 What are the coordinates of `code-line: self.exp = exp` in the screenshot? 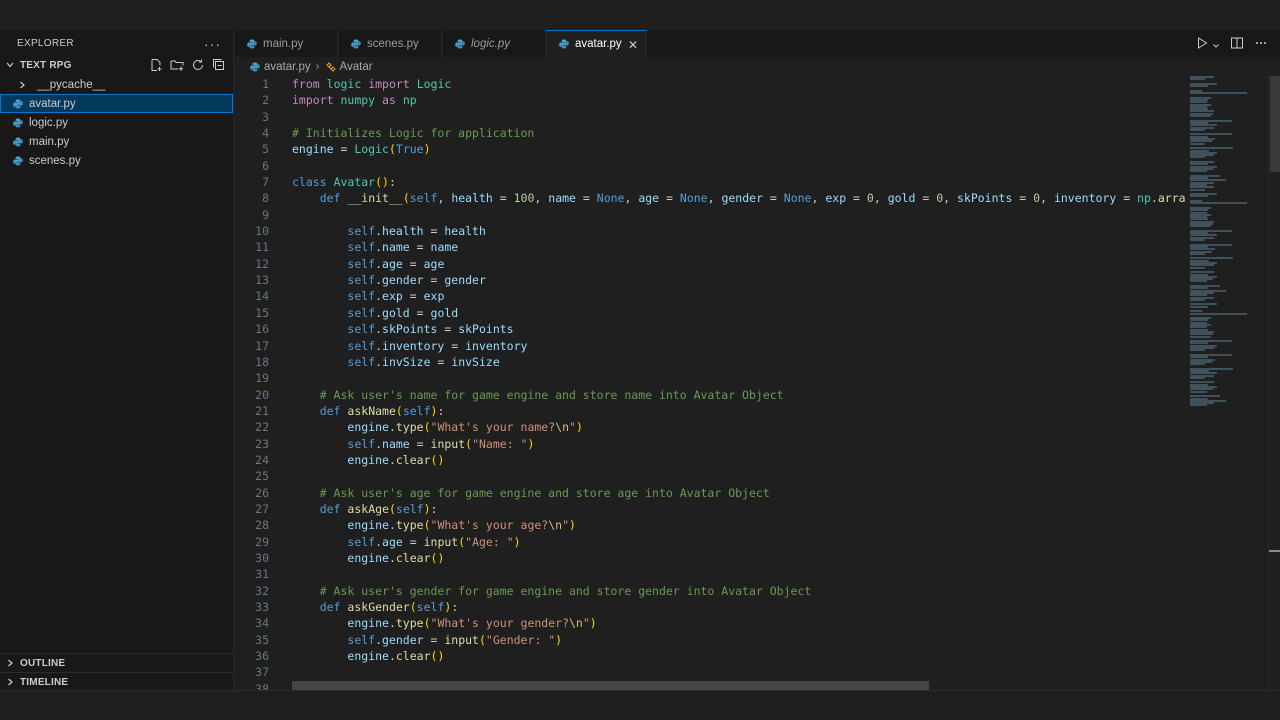 It's located at (739, 296).